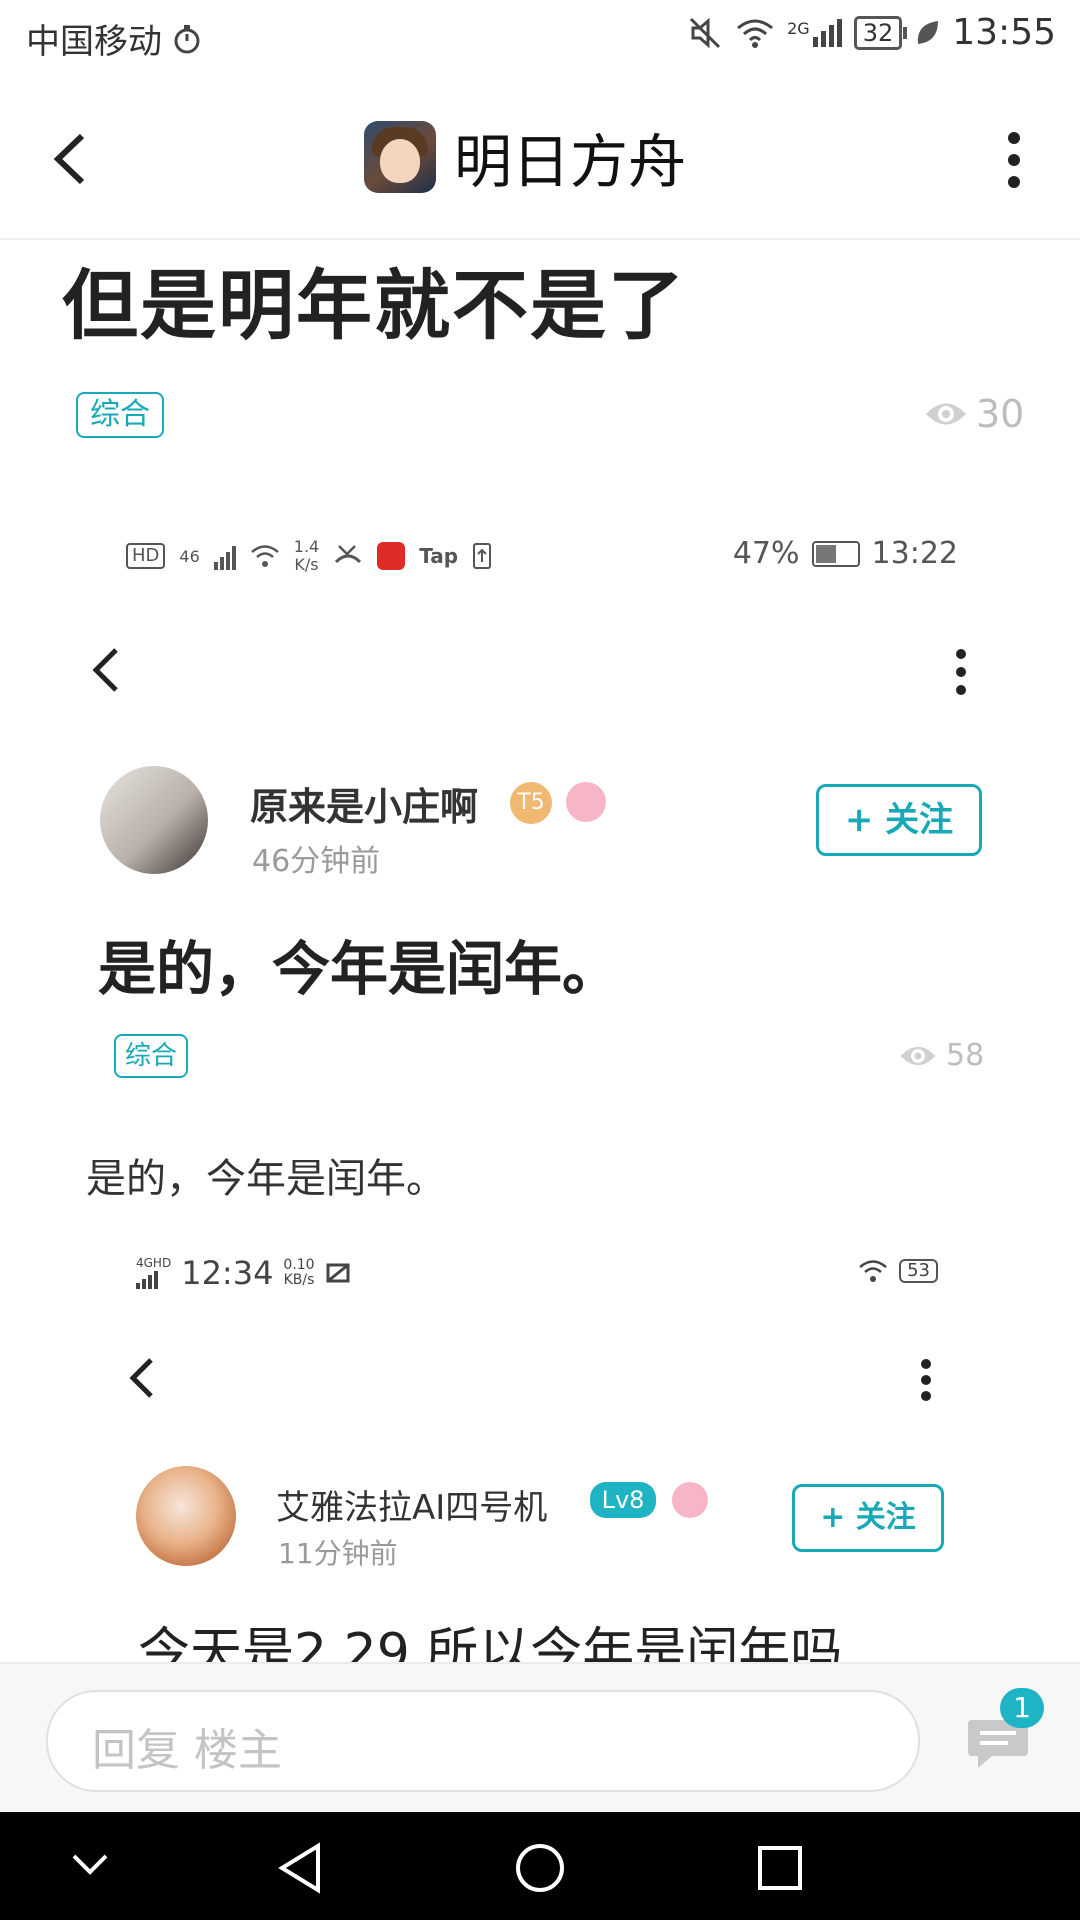 Image resolution: width=1080 pixels, height=1920 pixels. Describe the element at coordinates (364, 807) in the screenshot. I see `author-name: 原来是小庄啊` at that location.